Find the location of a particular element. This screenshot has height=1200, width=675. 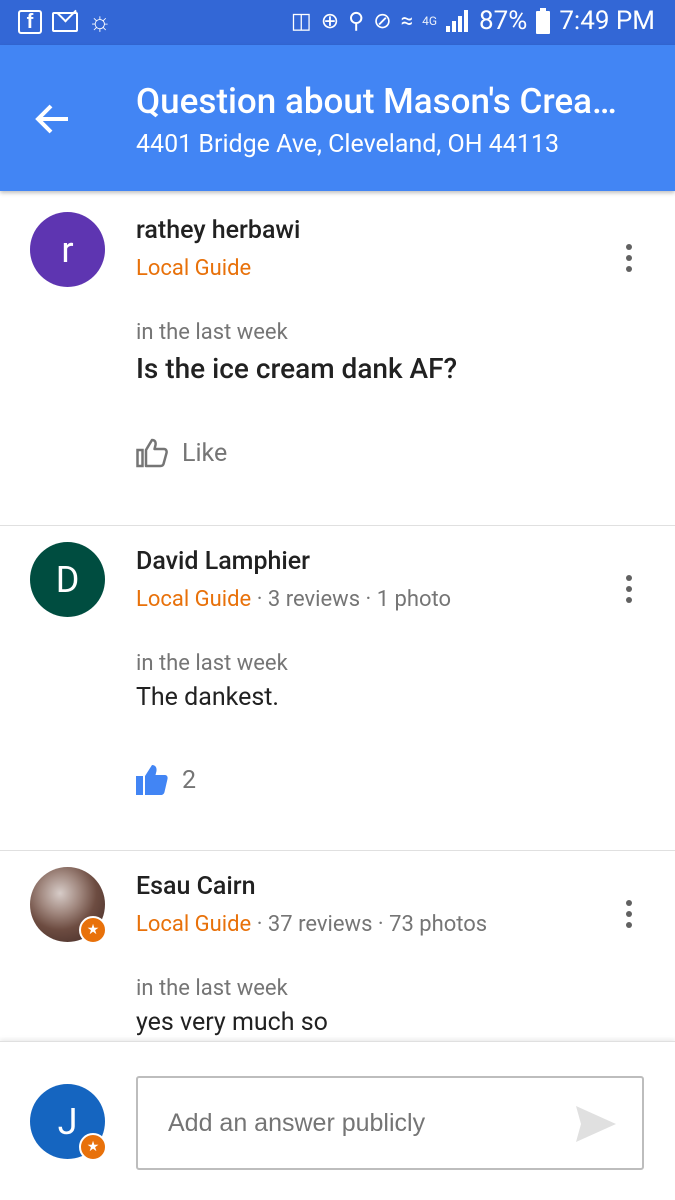

network-type-label: 4G is located at coordinates (430, 21).